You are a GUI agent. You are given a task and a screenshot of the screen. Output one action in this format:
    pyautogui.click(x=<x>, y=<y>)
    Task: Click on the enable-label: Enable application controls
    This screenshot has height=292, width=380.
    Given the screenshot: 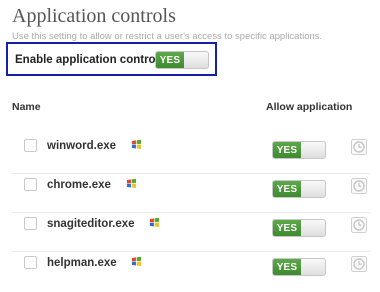 What is the action you would take?
    pyautogui.click(x=90, y=60)
    